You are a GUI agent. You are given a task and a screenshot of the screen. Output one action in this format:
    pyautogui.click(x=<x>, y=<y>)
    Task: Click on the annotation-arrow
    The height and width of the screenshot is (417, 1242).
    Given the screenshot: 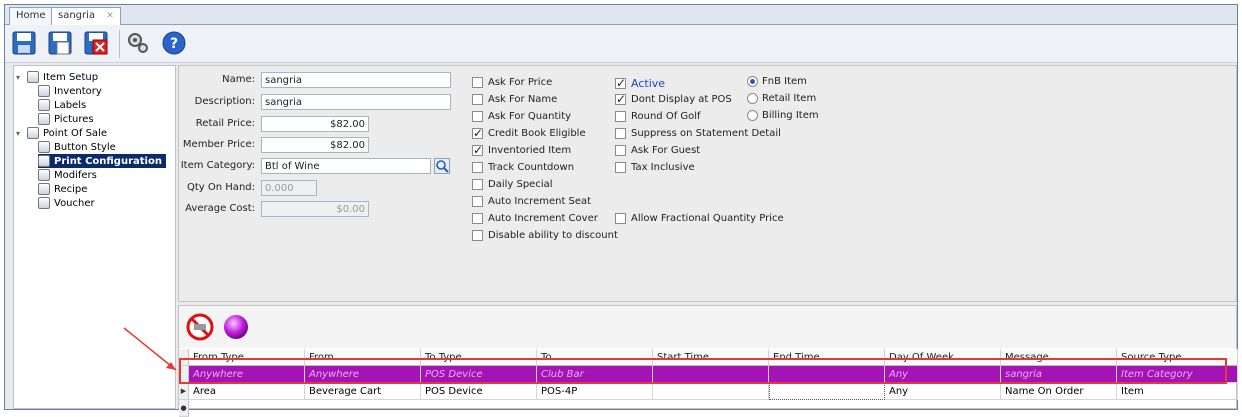 What is the action you would take?
    pyautogui.click(x=150, y=349)
    